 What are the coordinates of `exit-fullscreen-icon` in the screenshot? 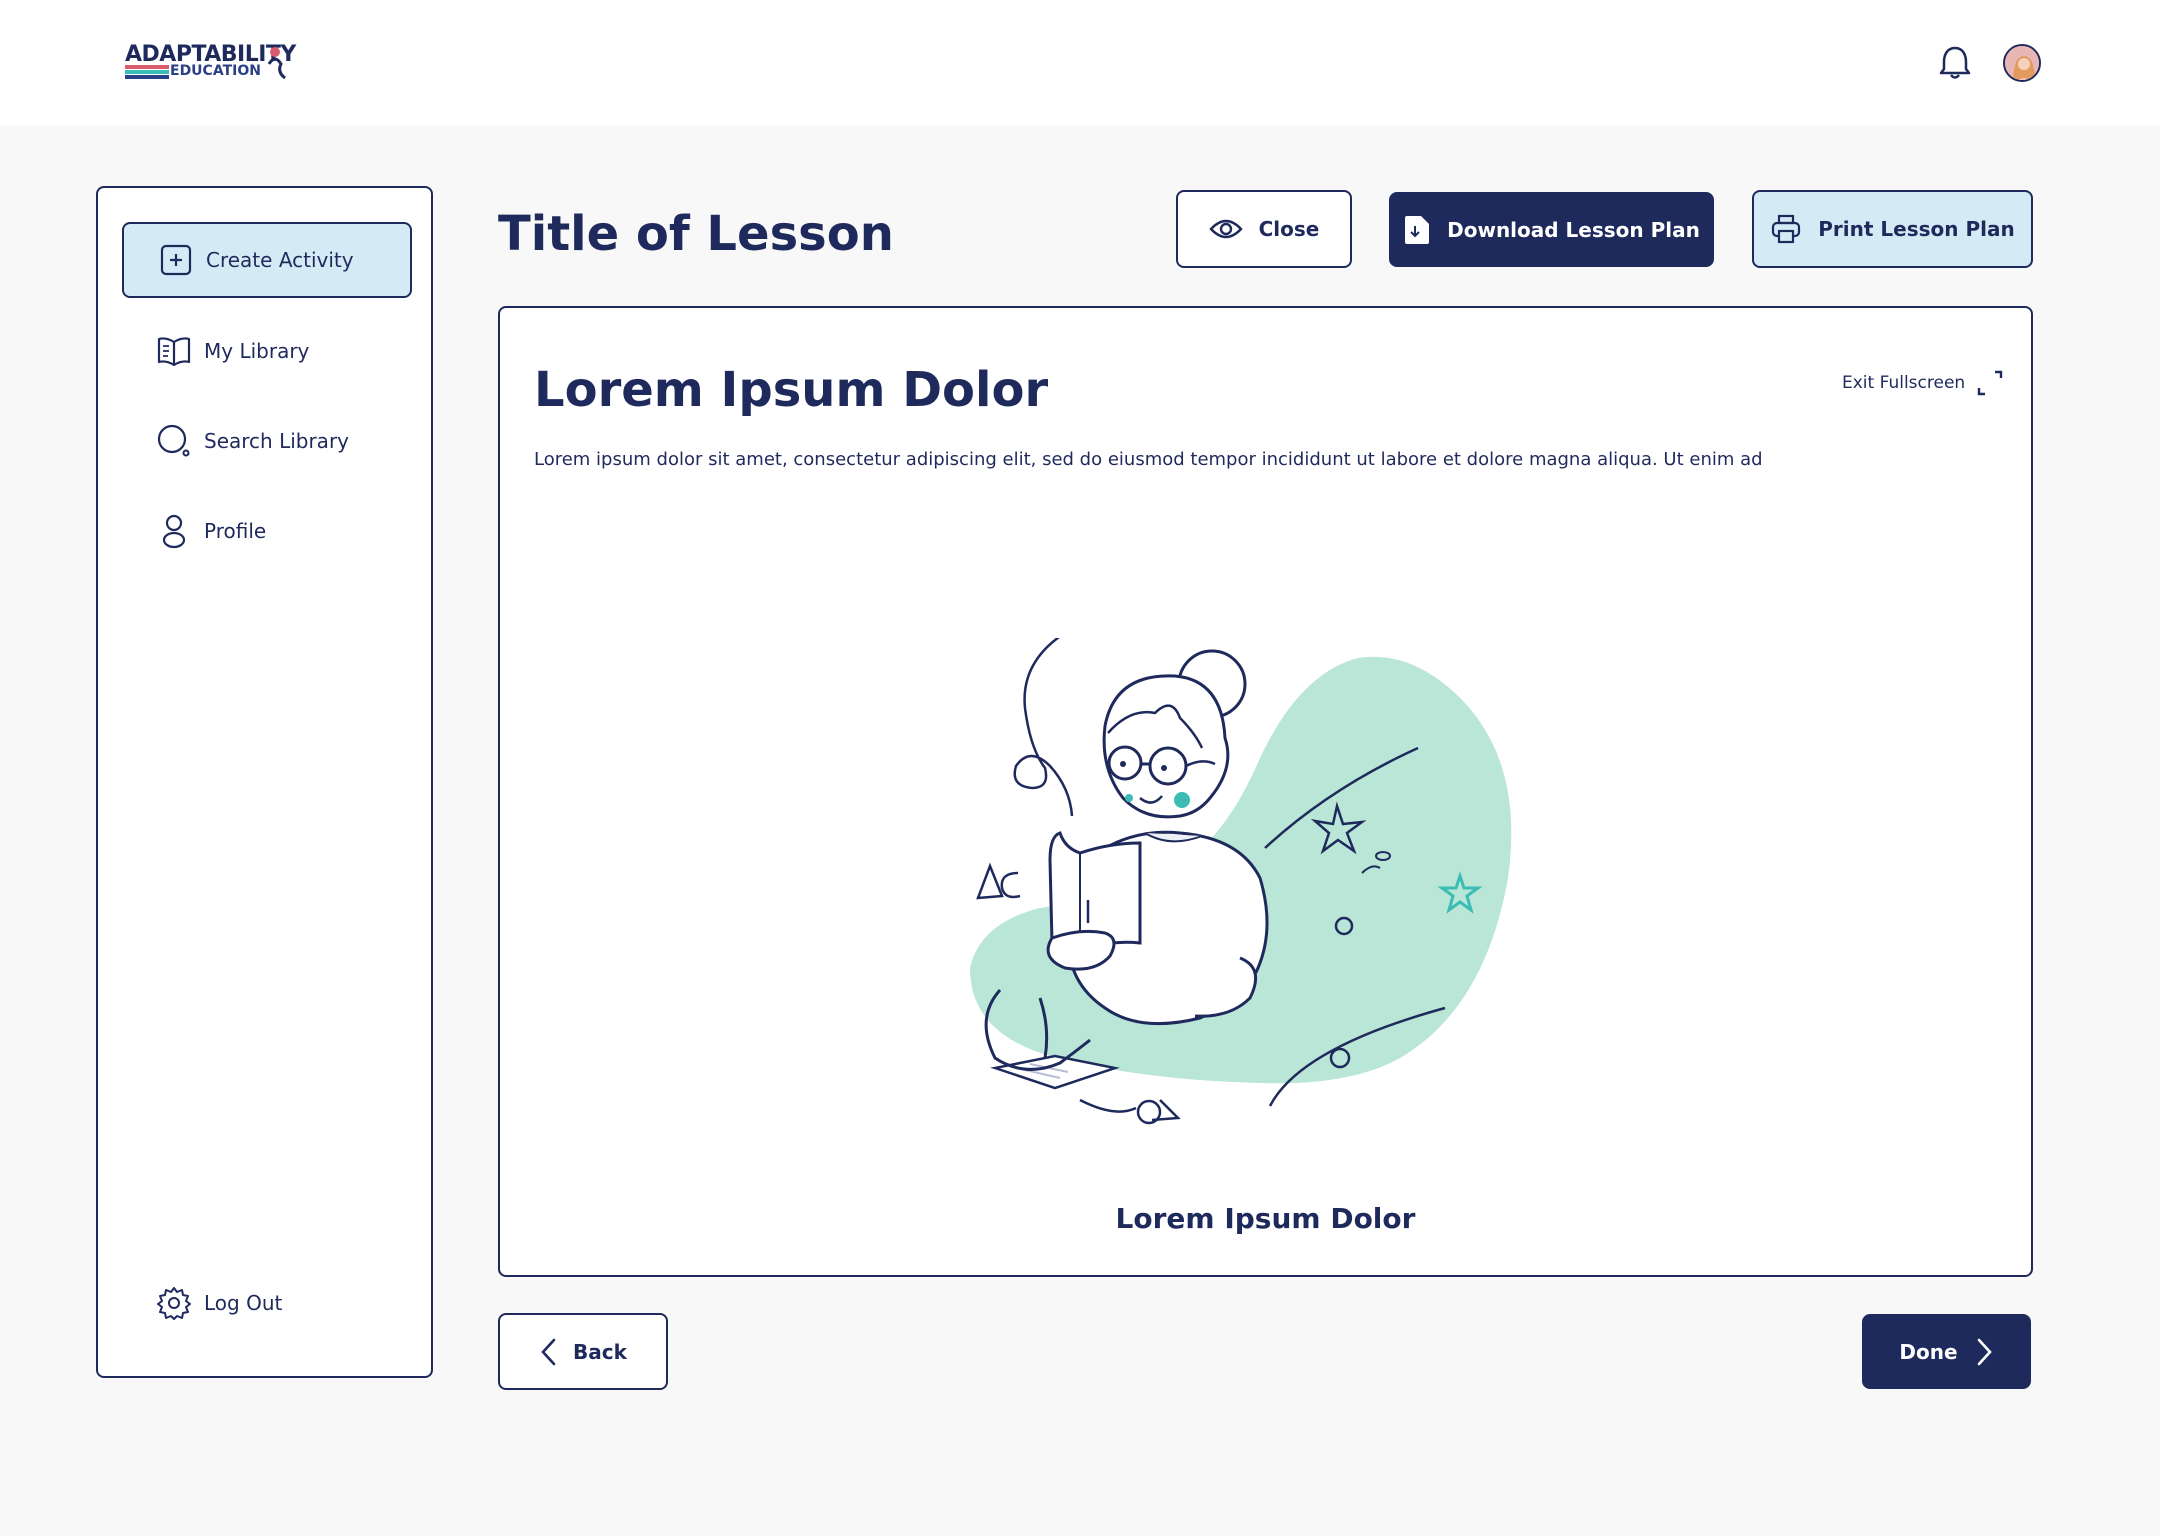 It's located at (1990, 383).